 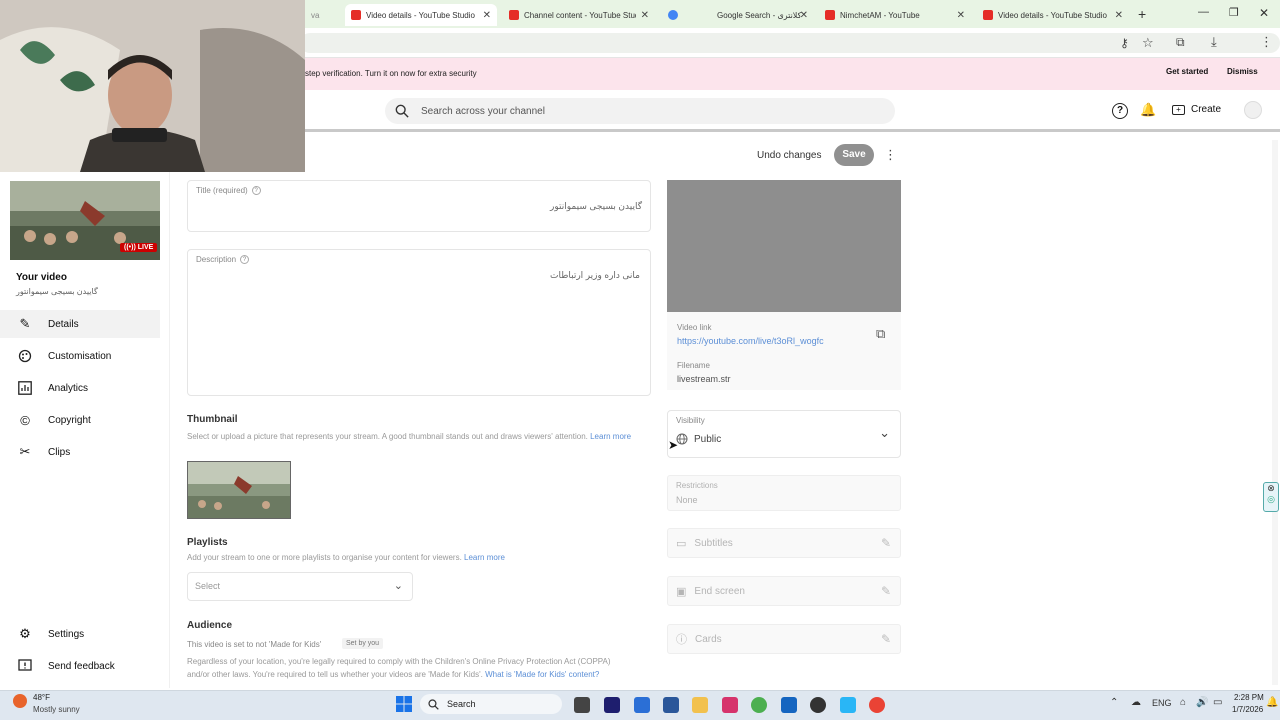 What do you see at coordinates (1266, 42) in the screenshot?
I see `browser-menu-icon: ⋮` at bounding box center [1266, 42].